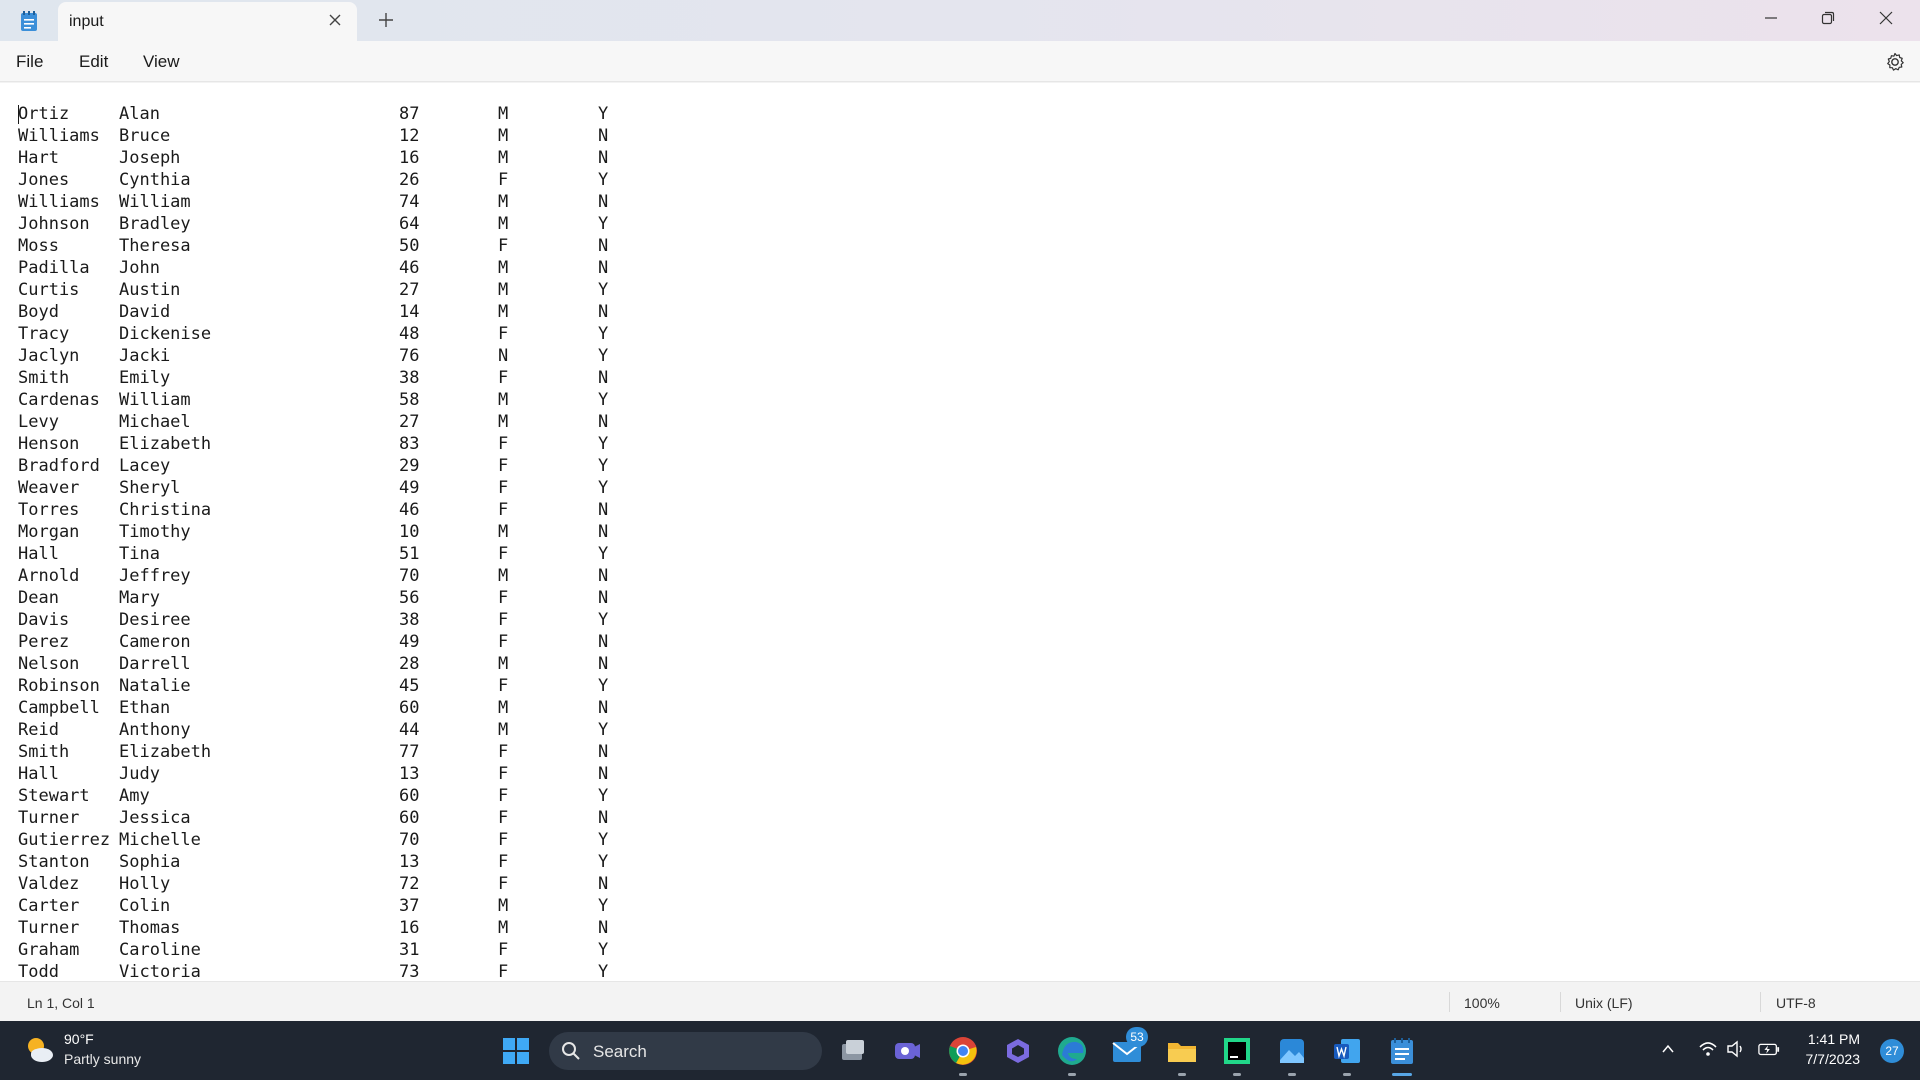 The width and height of the screenshot is (1920, 1080). Describe the element at coordinates (963, 1051) in the screenshot. I see `chrome-icon` at that location.